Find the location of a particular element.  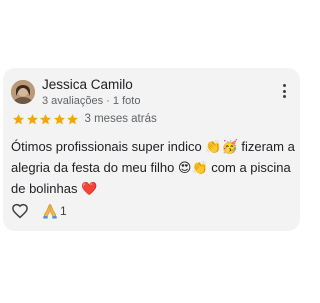

avatar is located at coordinates (23, 92).